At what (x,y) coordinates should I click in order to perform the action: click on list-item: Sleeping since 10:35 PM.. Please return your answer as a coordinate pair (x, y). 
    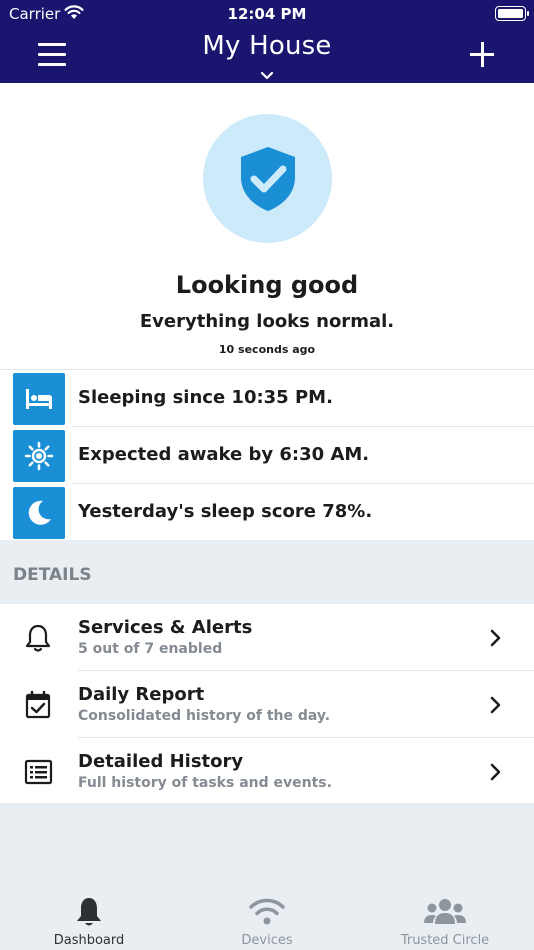
    Looking at the image, I should click on (267, 398).